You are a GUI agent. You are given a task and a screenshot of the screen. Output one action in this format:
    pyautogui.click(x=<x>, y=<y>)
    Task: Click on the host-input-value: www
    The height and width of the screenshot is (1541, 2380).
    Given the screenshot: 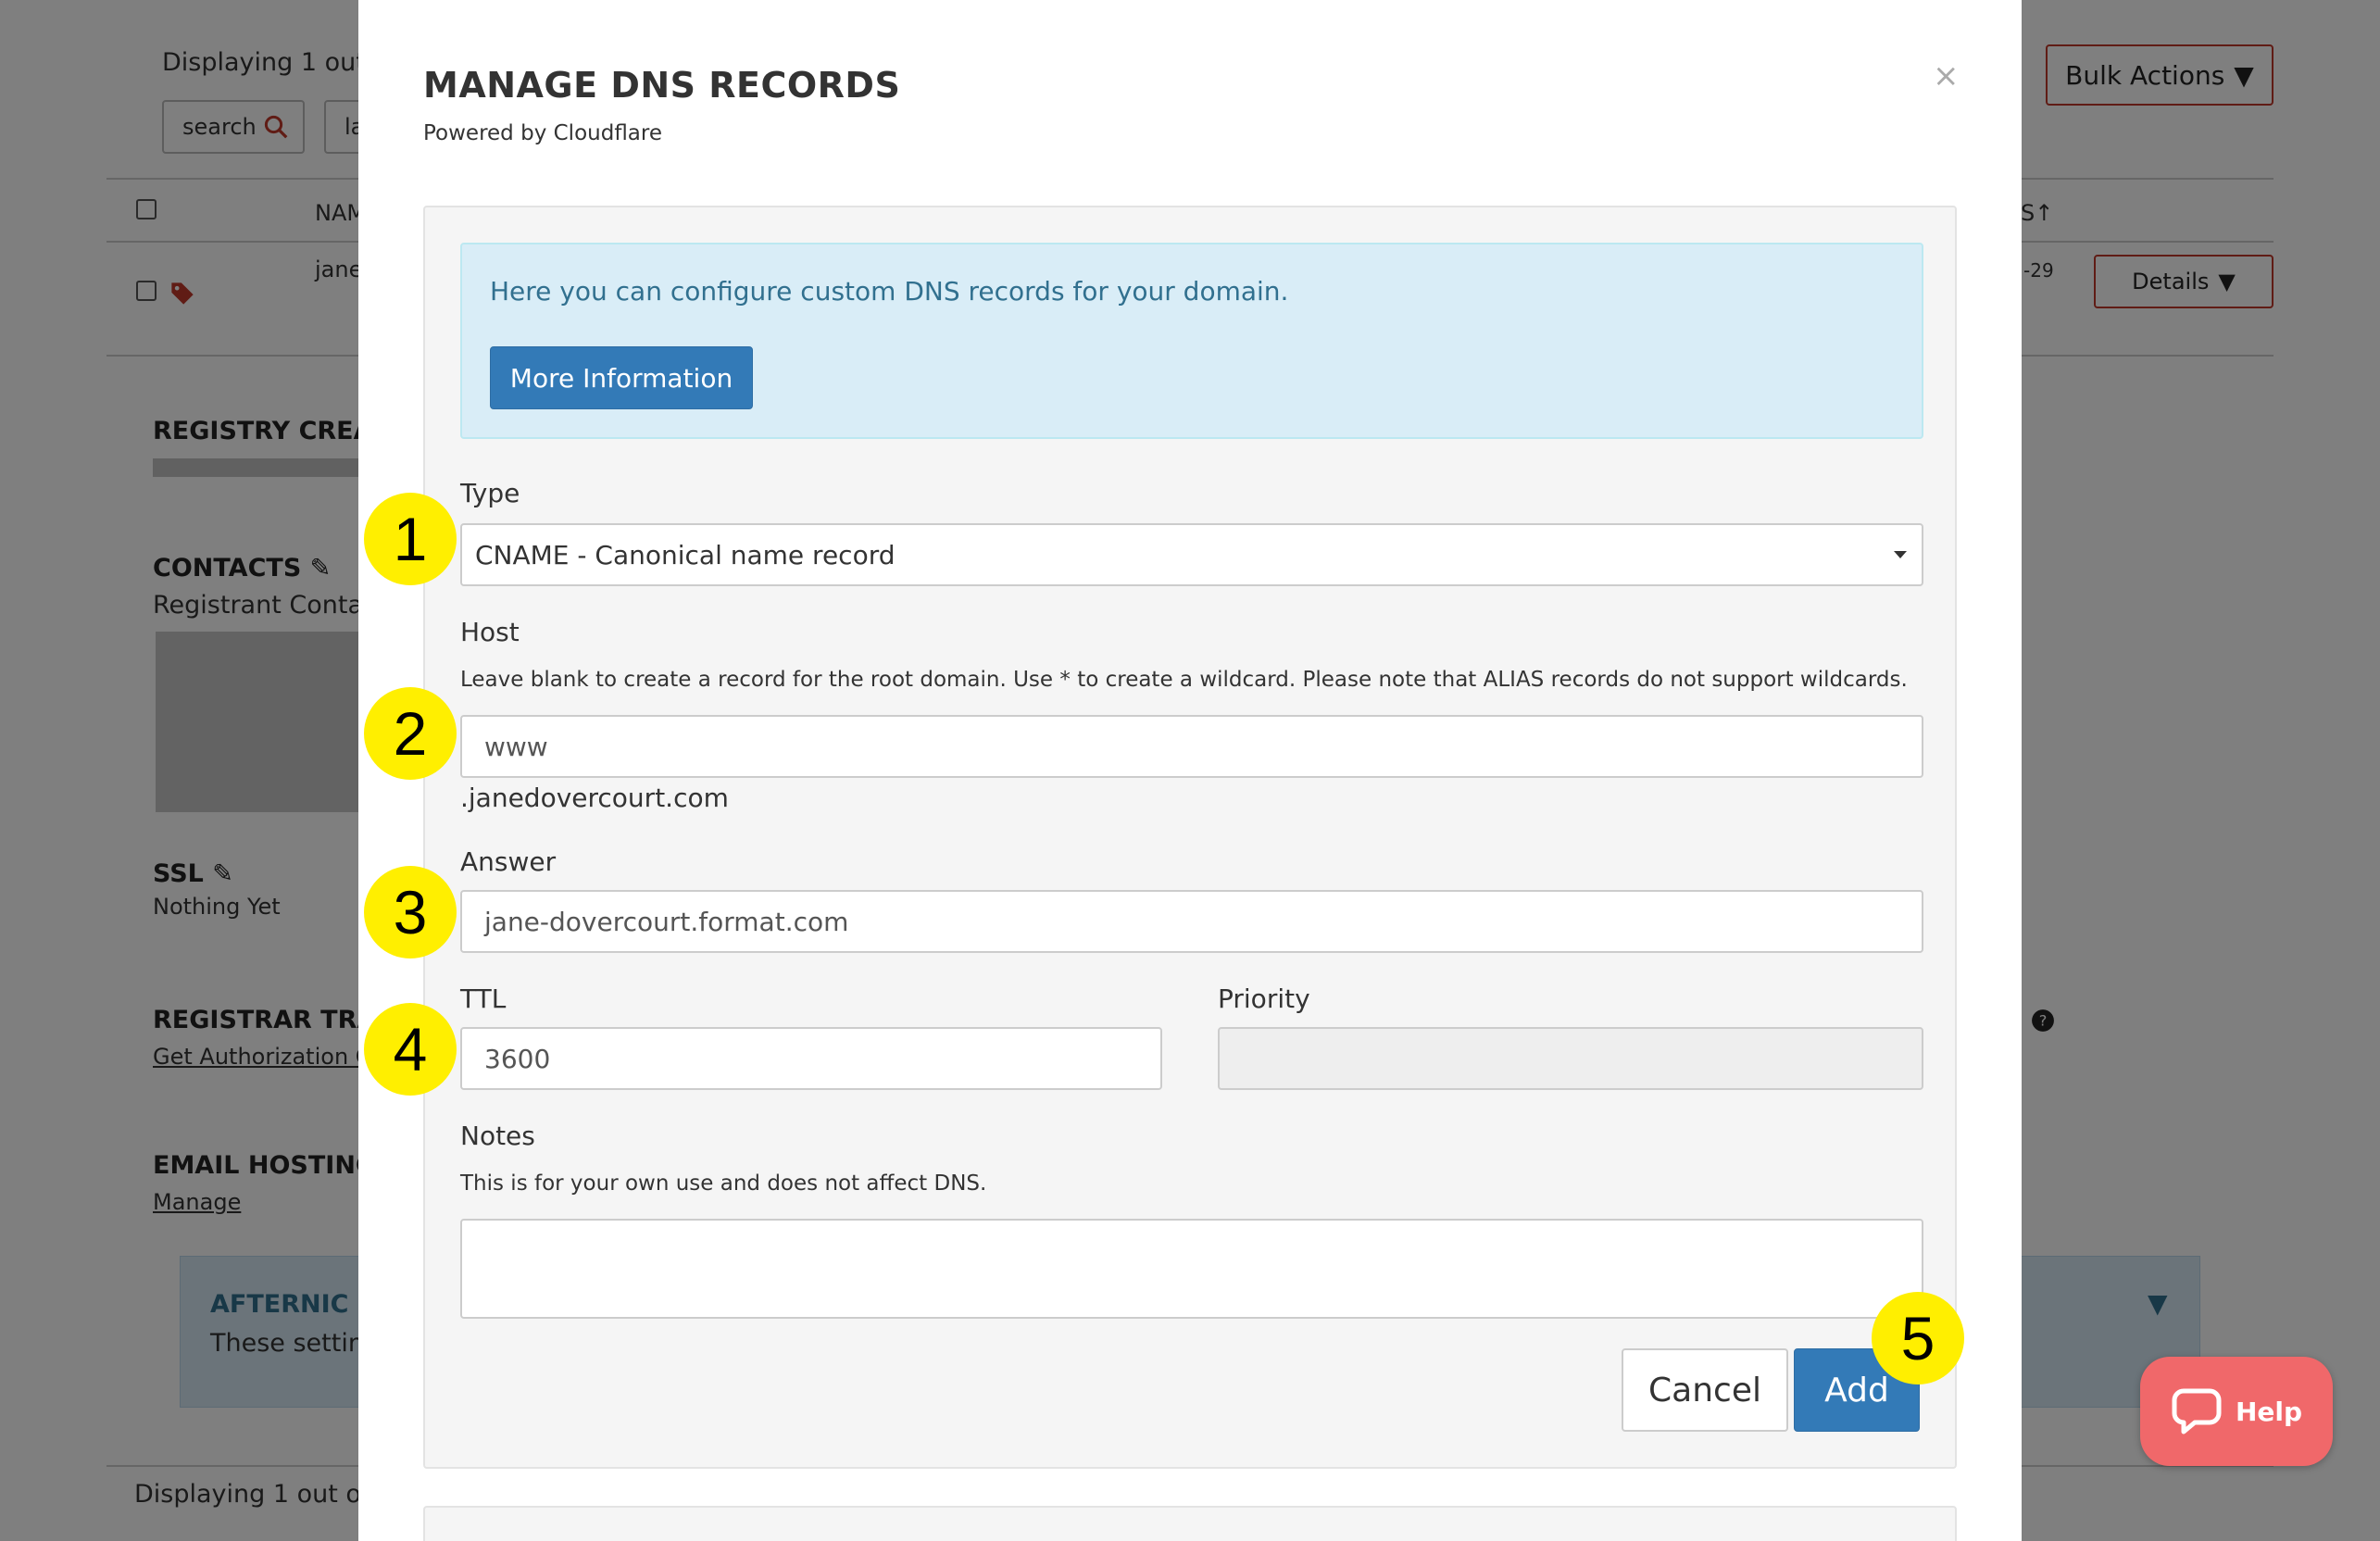 What is the action you would take?
    pyautogui.click(x=516, y=746)
    